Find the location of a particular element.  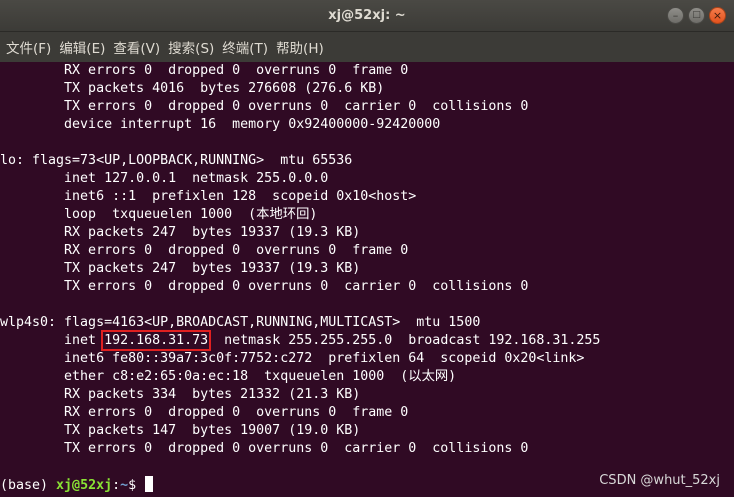

close-button: × is located at coordinates (717, 15).